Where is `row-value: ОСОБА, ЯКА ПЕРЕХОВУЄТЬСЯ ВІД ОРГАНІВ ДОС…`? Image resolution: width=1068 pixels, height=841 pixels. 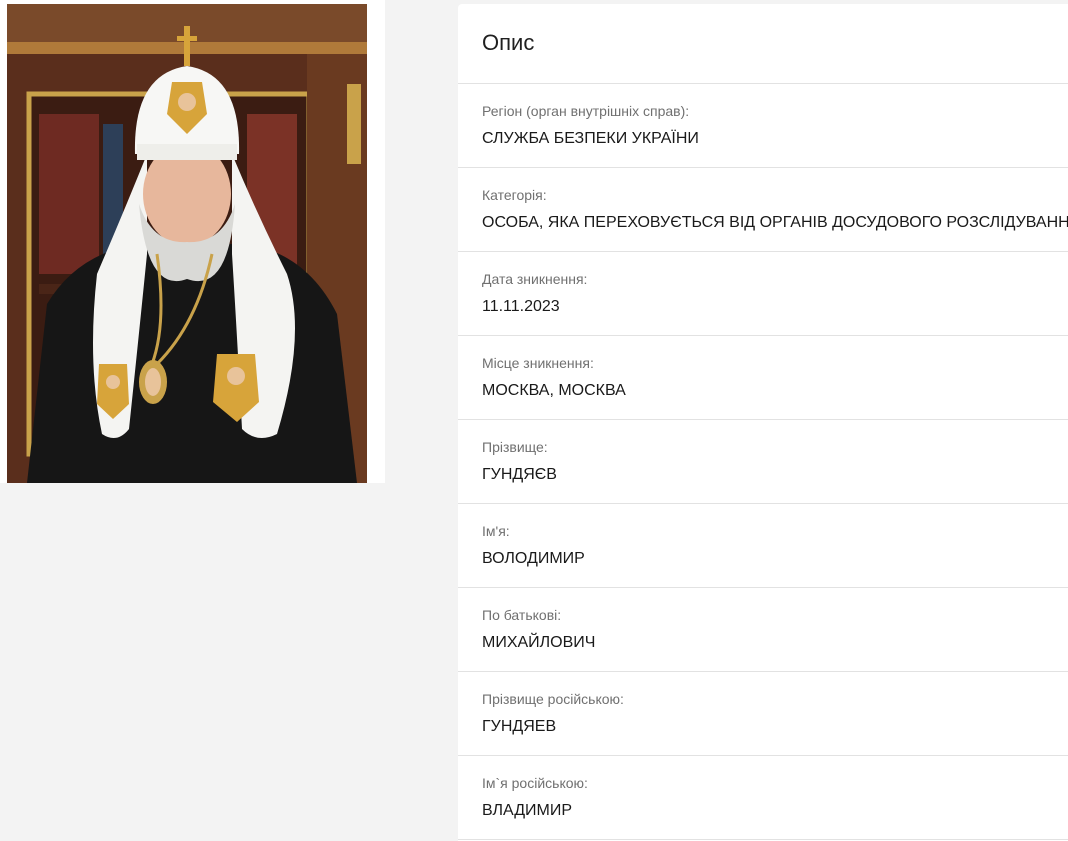 row-value: ОСОБА, ЯКА ПЕРЕХОВУЄТЬСЯ ВІД ОРГАНІВ ДОС… is located at coordinates (775, 222).